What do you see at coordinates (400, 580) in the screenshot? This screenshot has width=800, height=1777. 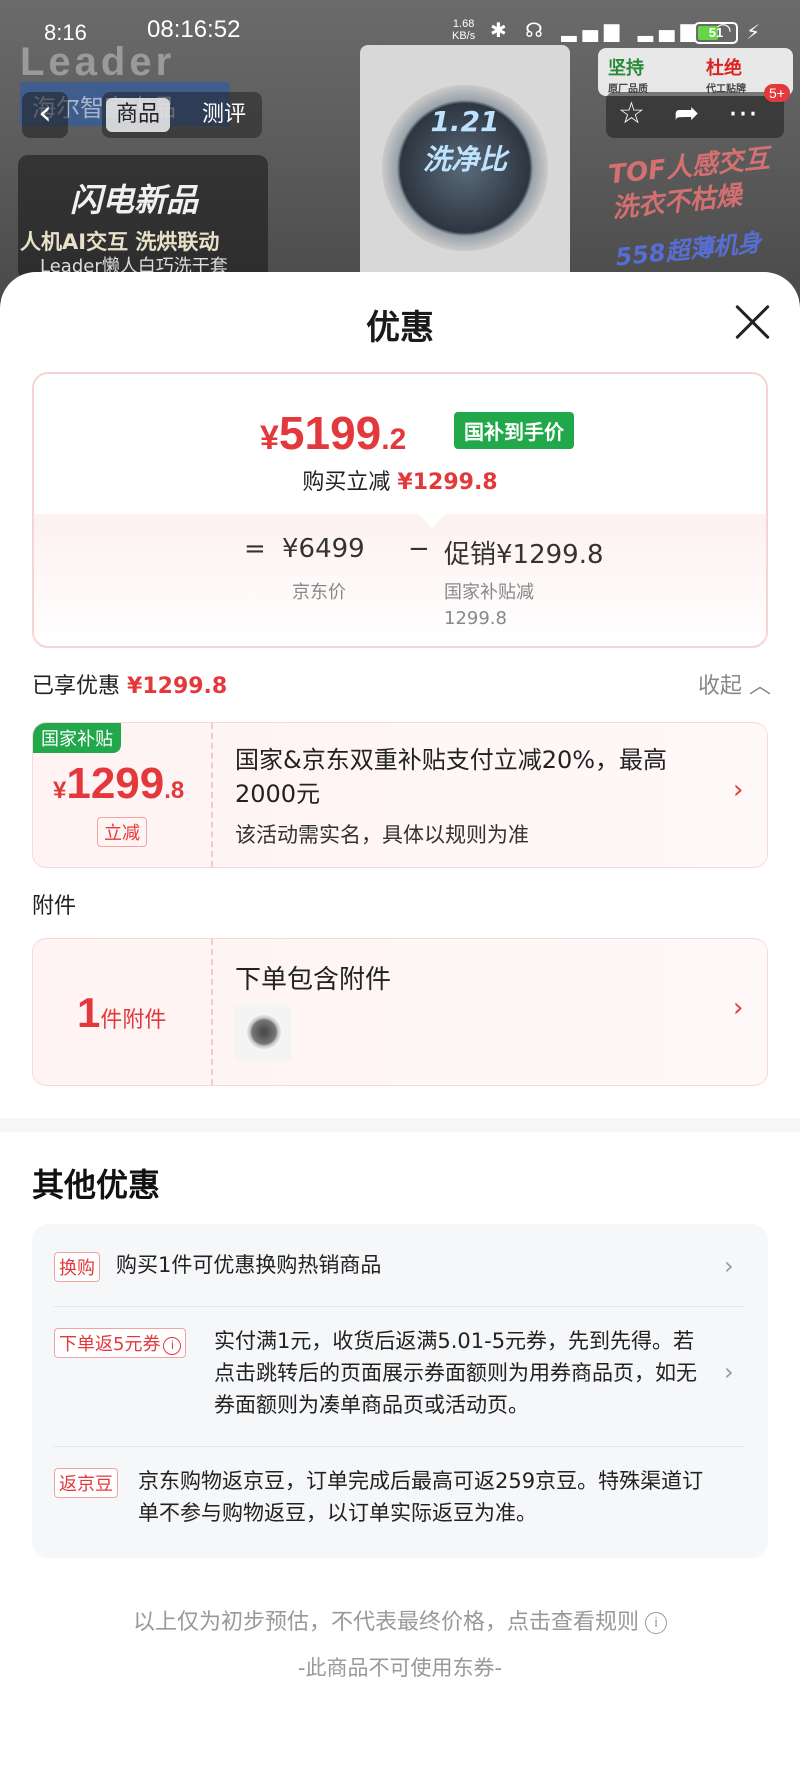 I see `price-breakdown-area` at bounding box center [400, 580].